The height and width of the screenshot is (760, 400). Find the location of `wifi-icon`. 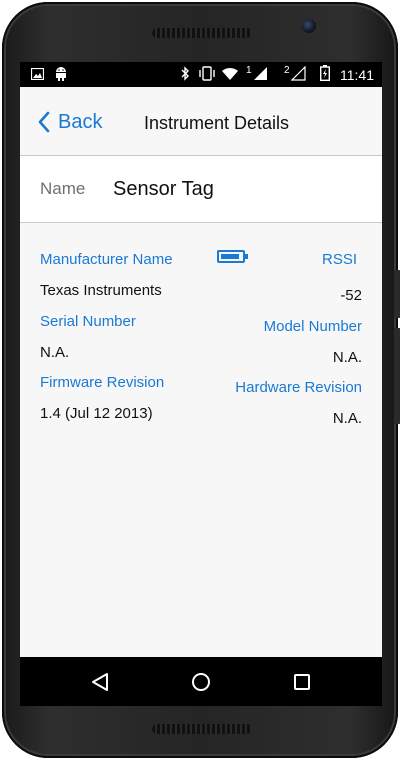

wifi-icon is located at coordinates (230, 76).